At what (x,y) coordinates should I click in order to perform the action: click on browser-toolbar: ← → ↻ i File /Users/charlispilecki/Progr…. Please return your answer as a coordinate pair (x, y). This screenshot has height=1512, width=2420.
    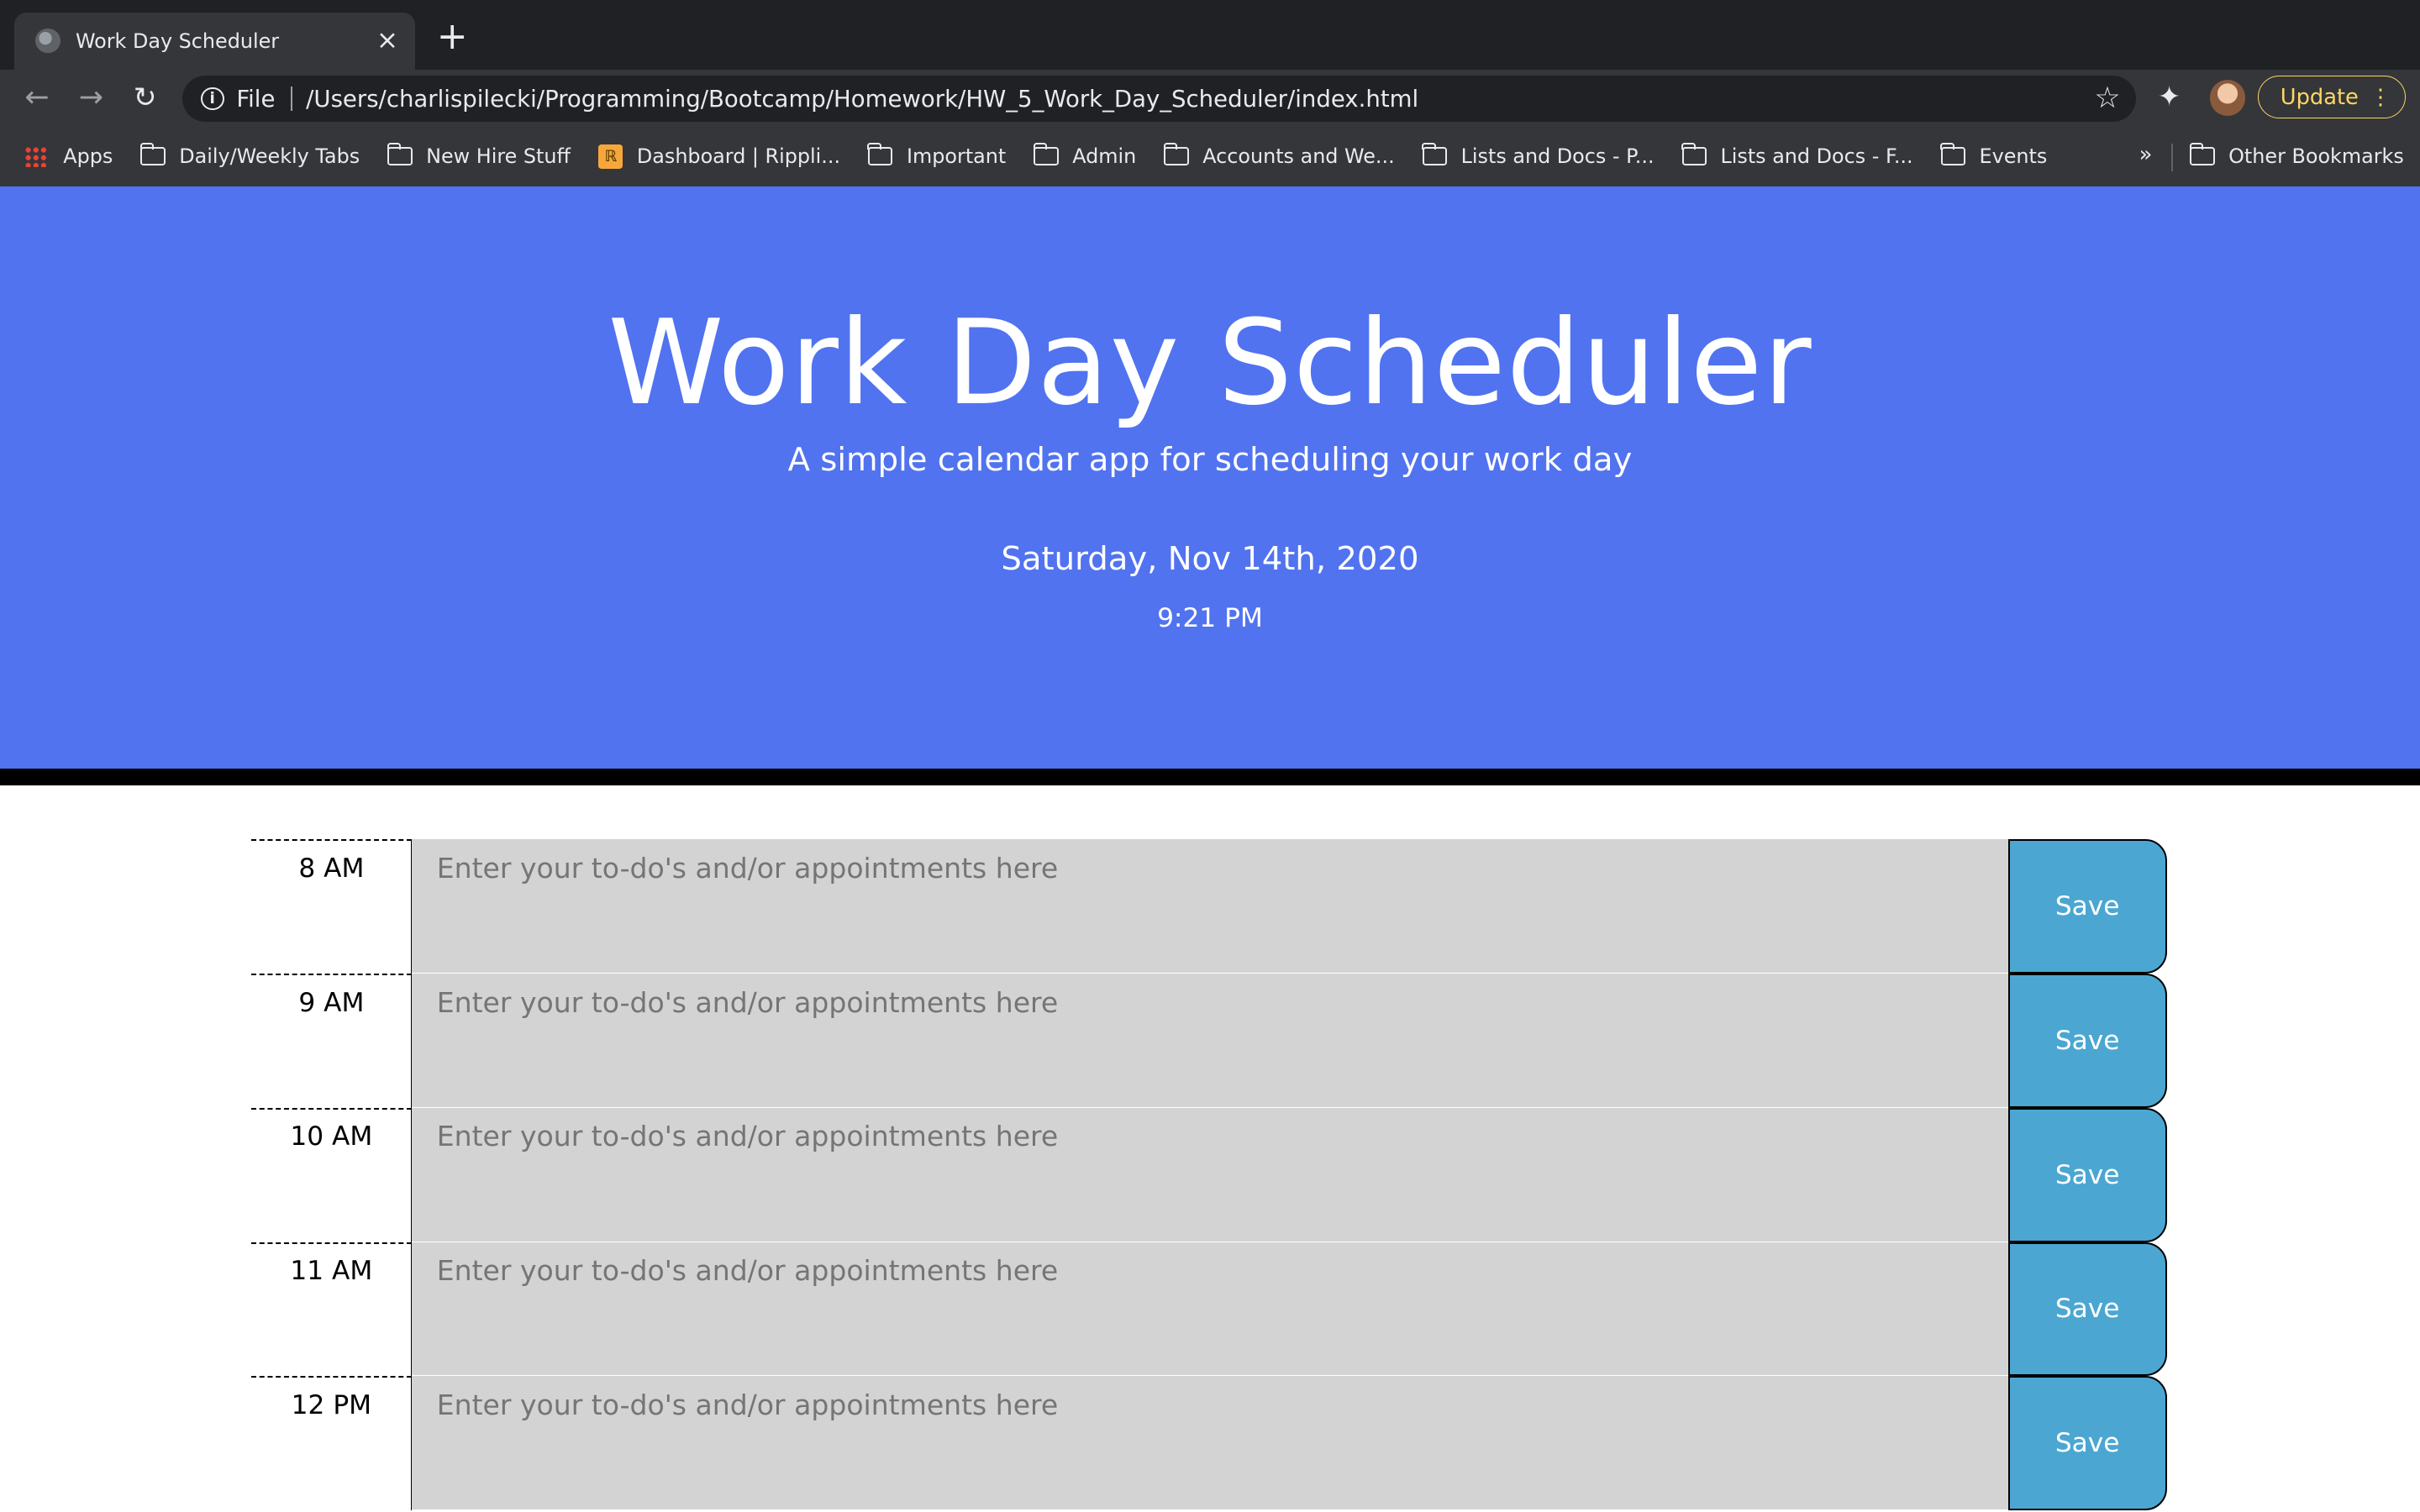
    Looking at the image, I should click on (1210, 98).